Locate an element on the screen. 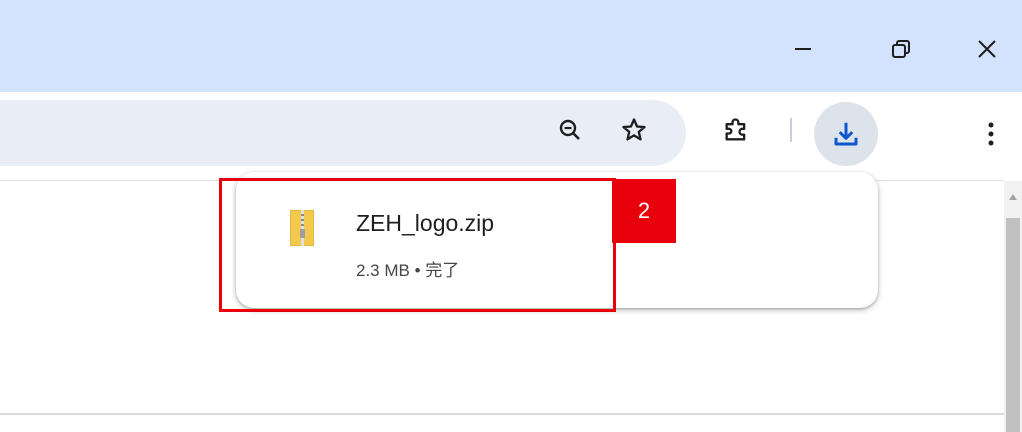  zoom-button is located at coordinates (570, 130).